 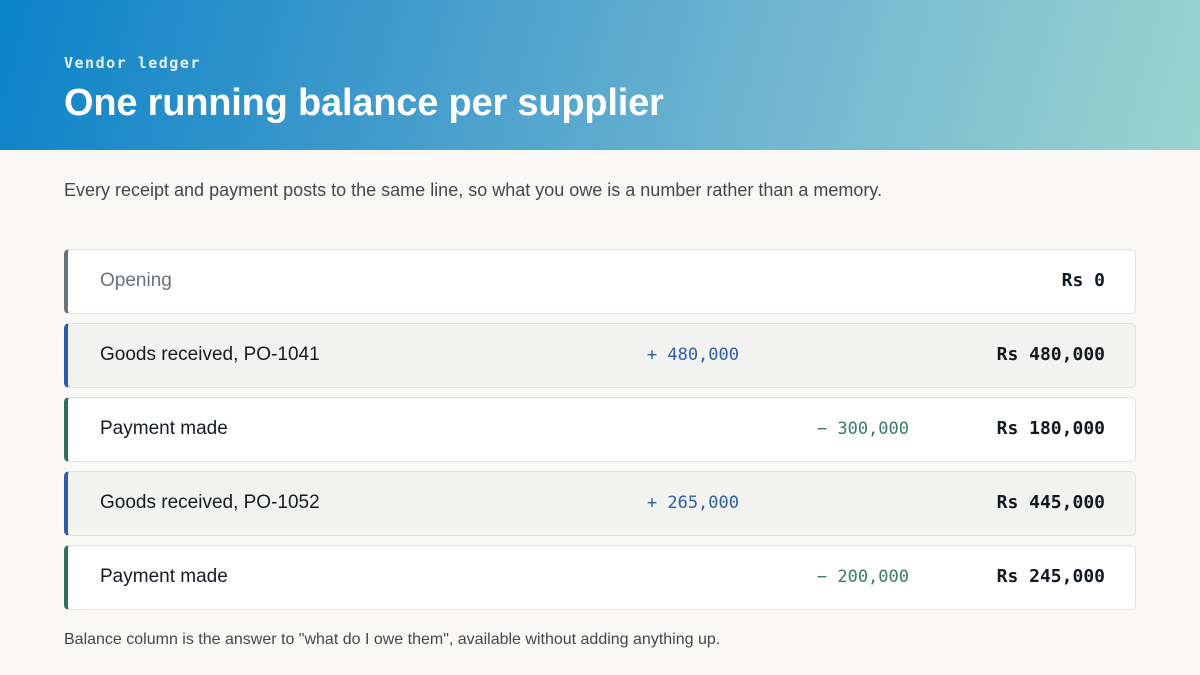 I want to click on ledger-row-payment: Payment made − 200,000 Rs 245,000, so click(x=600, y=577).